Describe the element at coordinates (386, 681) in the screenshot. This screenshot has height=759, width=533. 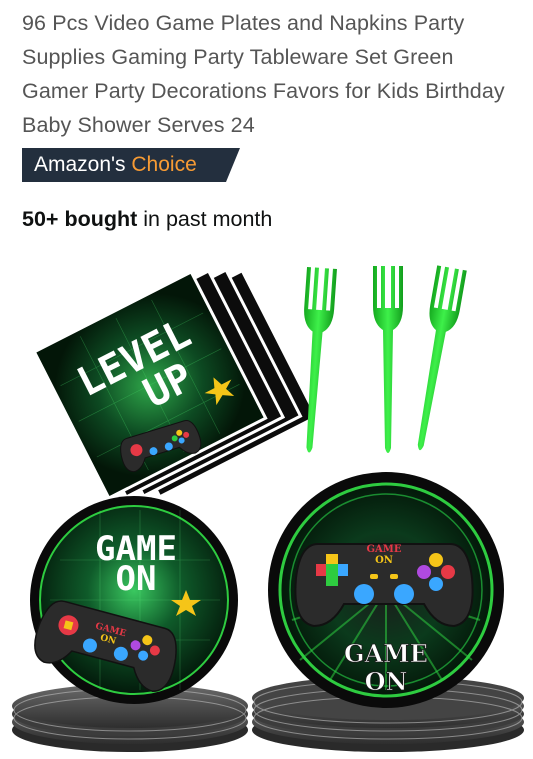
I see `large-plate-text-on: ON` at that location.